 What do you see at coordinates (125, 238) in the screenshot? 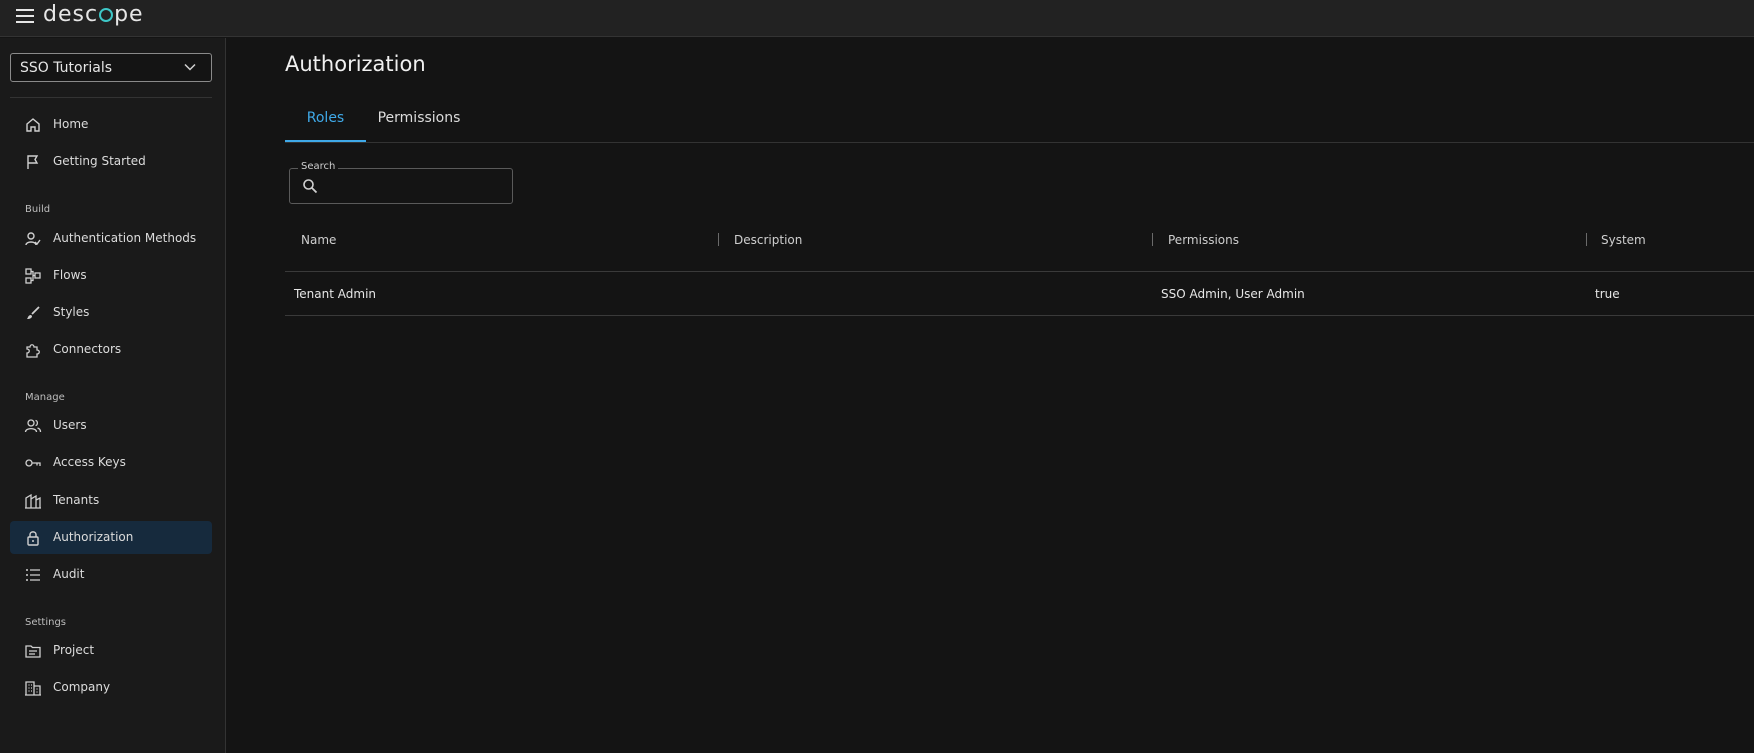
I see `sidebar-item-label: Authentication Methods` at bounding box center [125, 238].